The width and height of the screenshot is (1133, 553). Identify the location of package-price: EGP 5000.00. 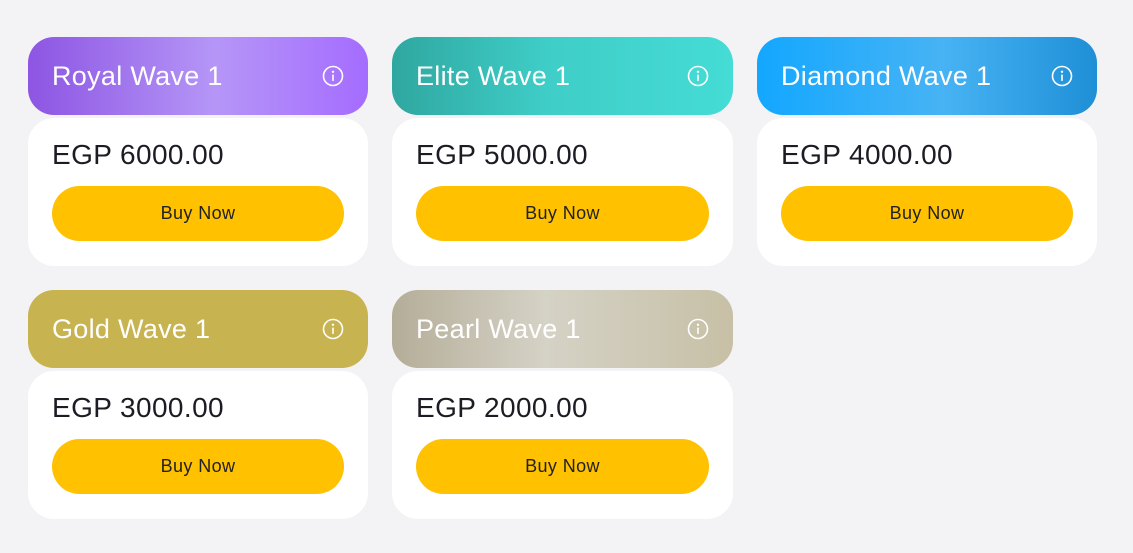
(502, 154).